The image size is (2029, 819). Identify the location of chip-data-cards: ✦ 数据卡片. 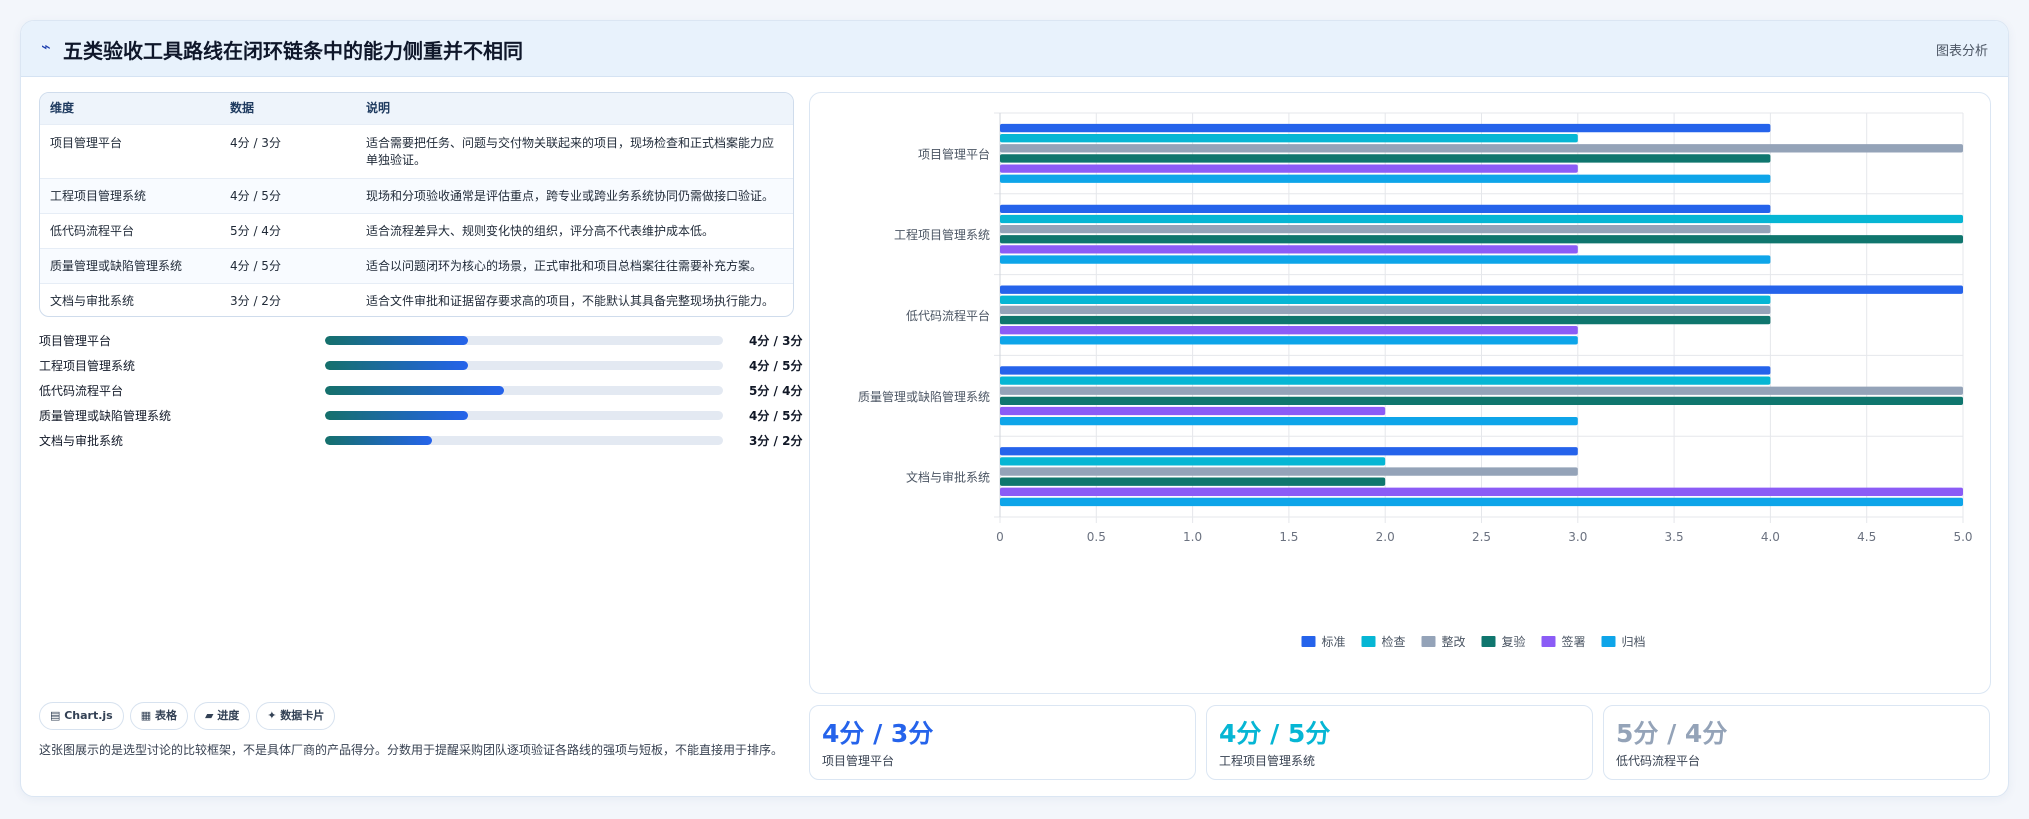
(296, 716).